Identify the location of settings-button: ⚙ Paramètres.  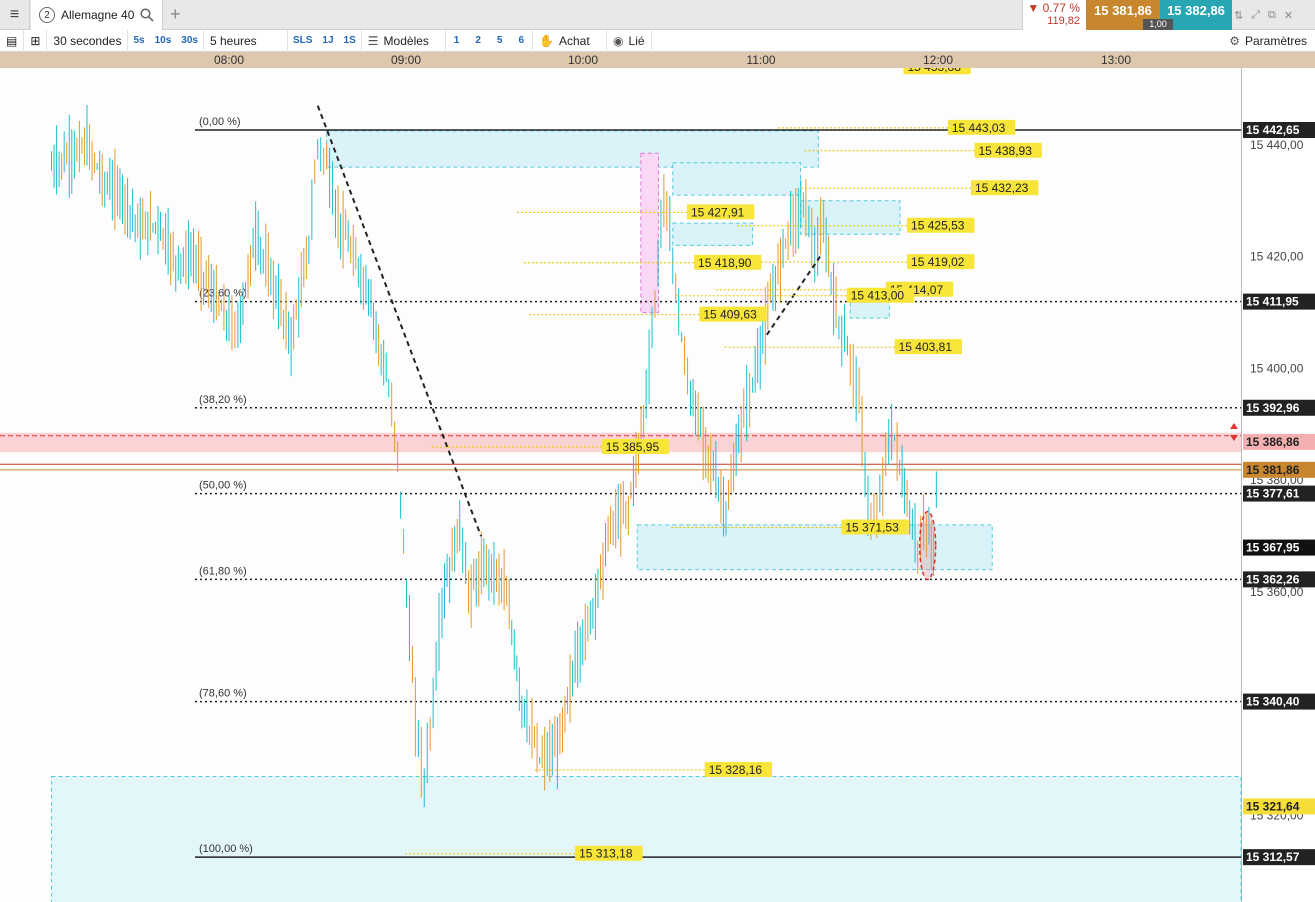
(1268, 41).